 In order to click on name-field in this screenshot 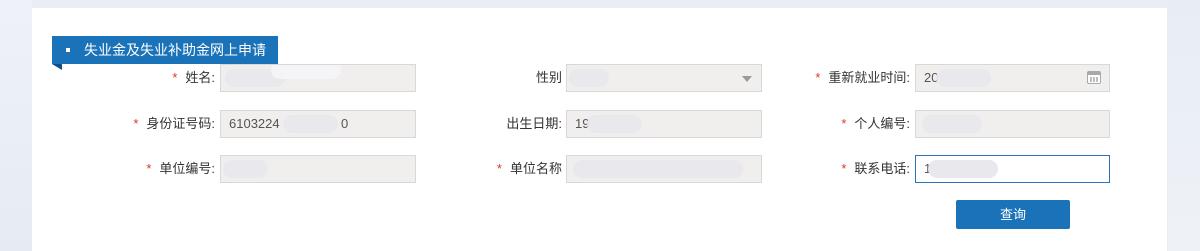, I will do `click(318, 78)`.